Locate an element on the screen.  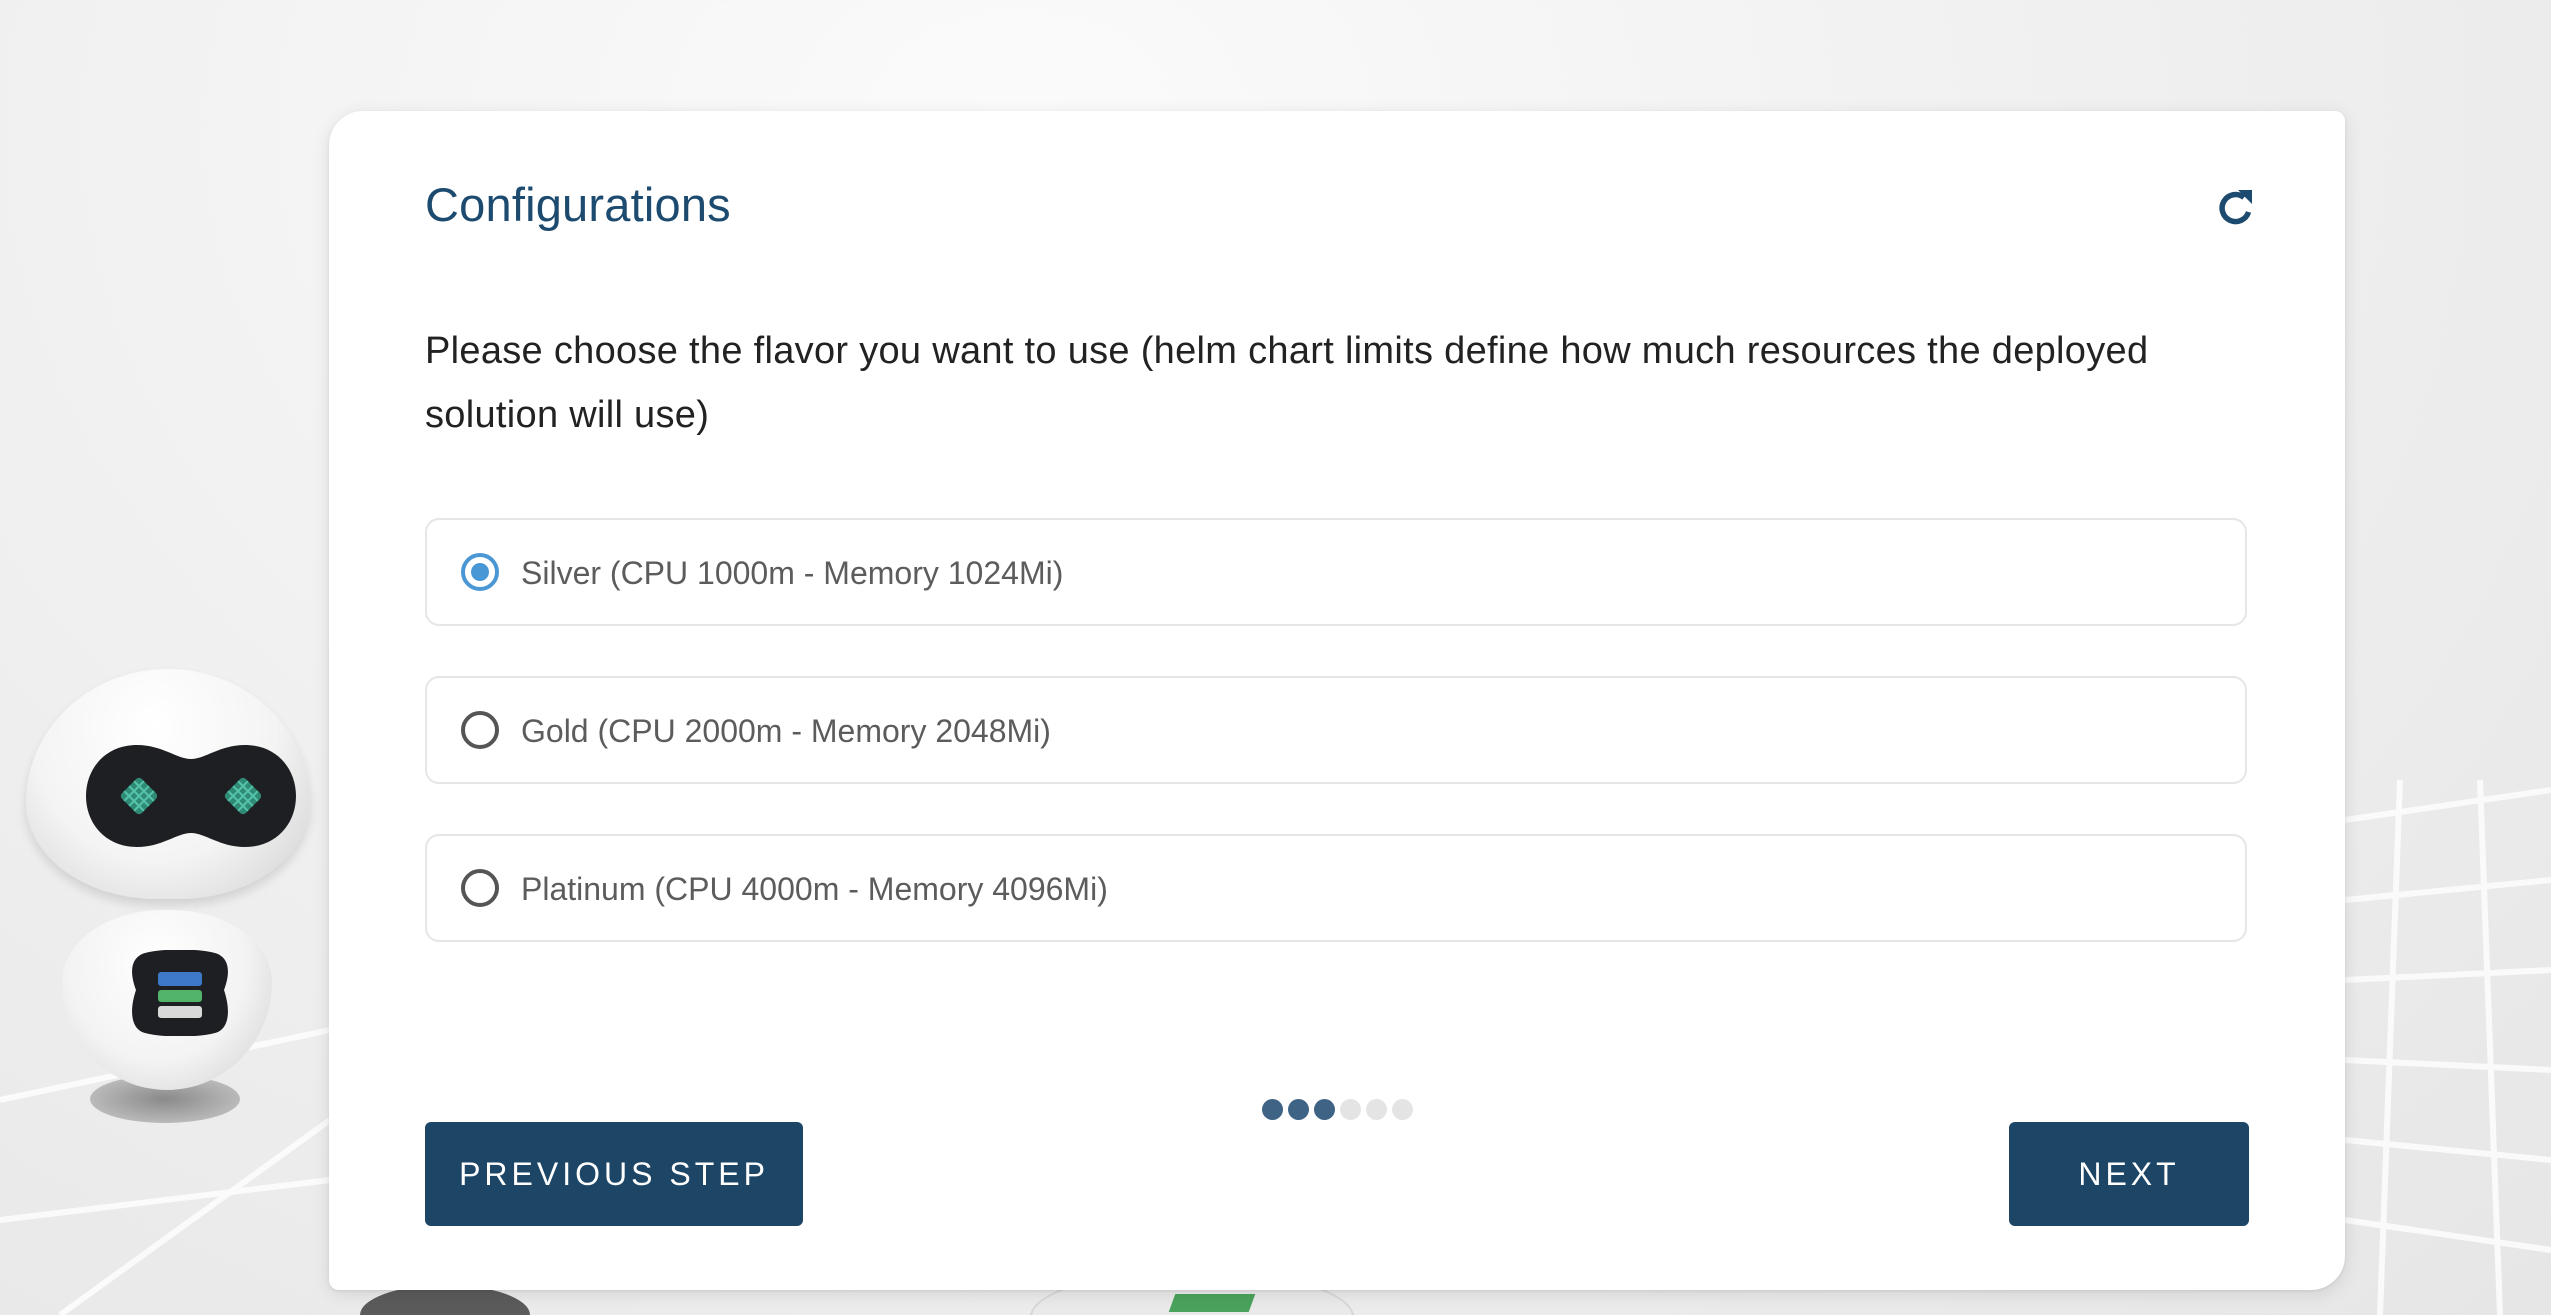
card-title: Configurations is located at coordinates (578, 204).